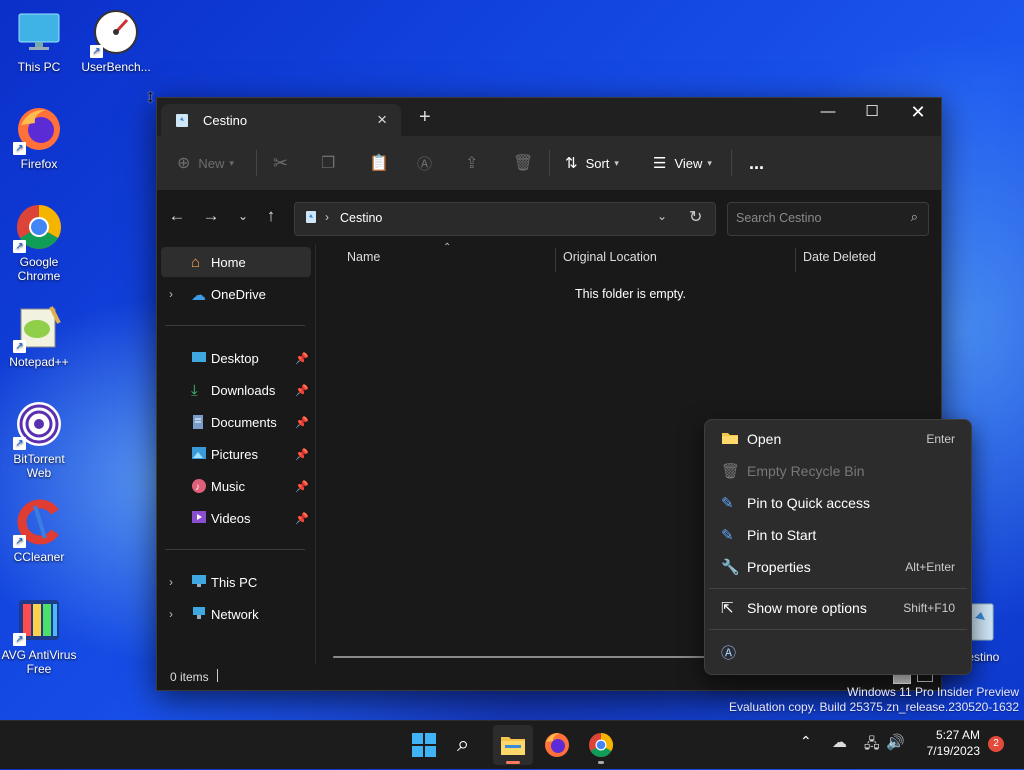 This screenshot has height=770, width=1024. Describe the element at coordinates (236, 614) in the screenshot. I see `sidebar-item-network: › Network` at that location.